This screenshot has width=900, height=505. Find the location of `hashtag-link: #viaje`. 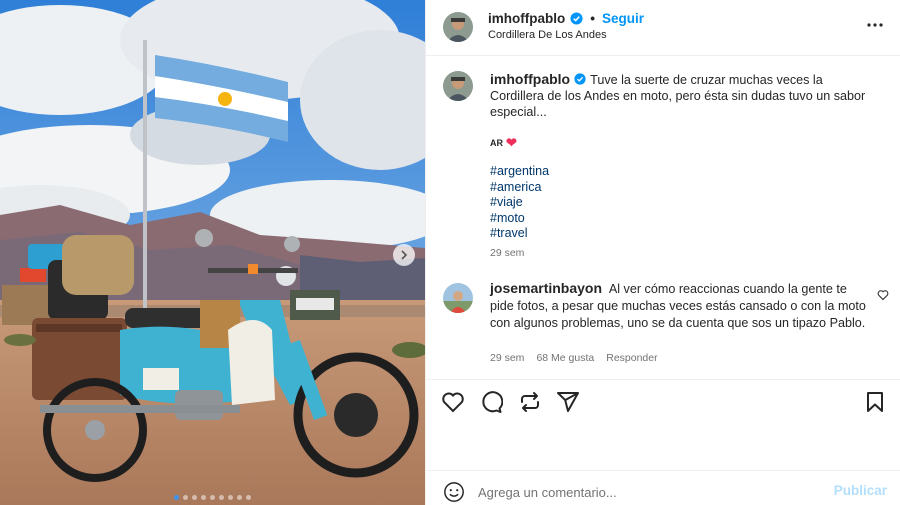

hashtag-link: #viaje is located at coordinates (519, 203).